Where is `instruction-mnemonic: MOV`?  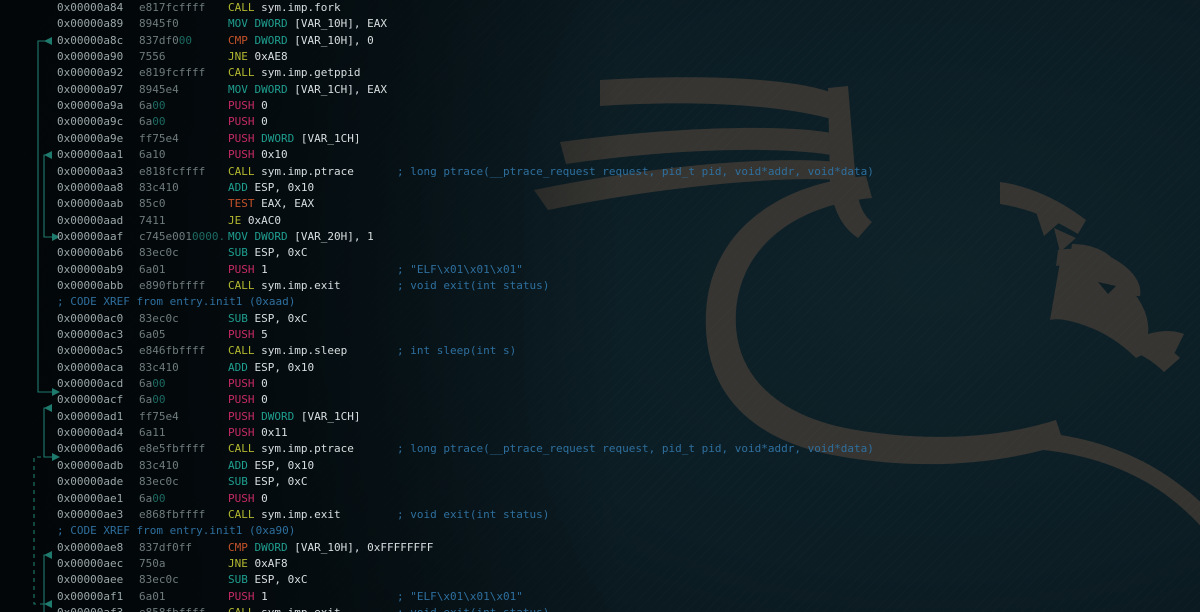
instruction-mnemonic: MOV is located at coordinates (238, 24).